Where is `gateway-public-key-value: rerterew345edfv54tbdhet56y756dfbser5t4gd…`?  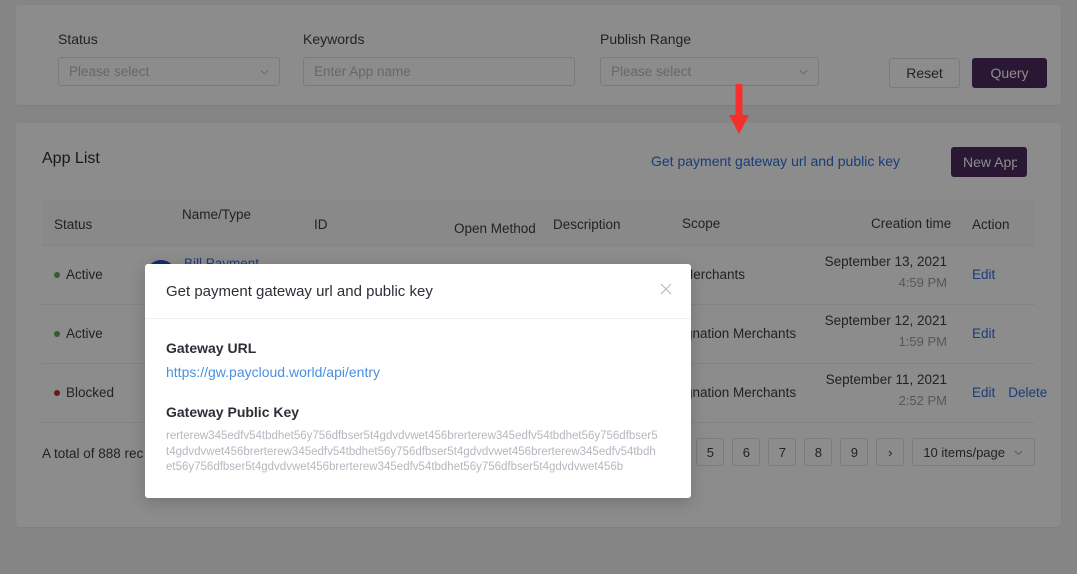
gateway-public-key-value: rerterew345edfv54tbdhet56y756dfbser5t4gd… is located at coordinates (412, 451).